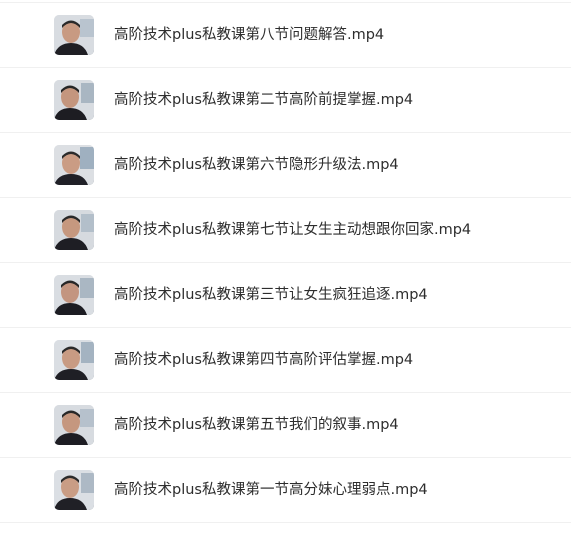 Image resolution: width=571 pixels, height=559 pixels. What do you see at coordinates (264, 100) in the screenshot?
I see `file-name: 高阶技术plus私教课第二节高阶前提掌握.mp4` at bounding box center [264, 100].